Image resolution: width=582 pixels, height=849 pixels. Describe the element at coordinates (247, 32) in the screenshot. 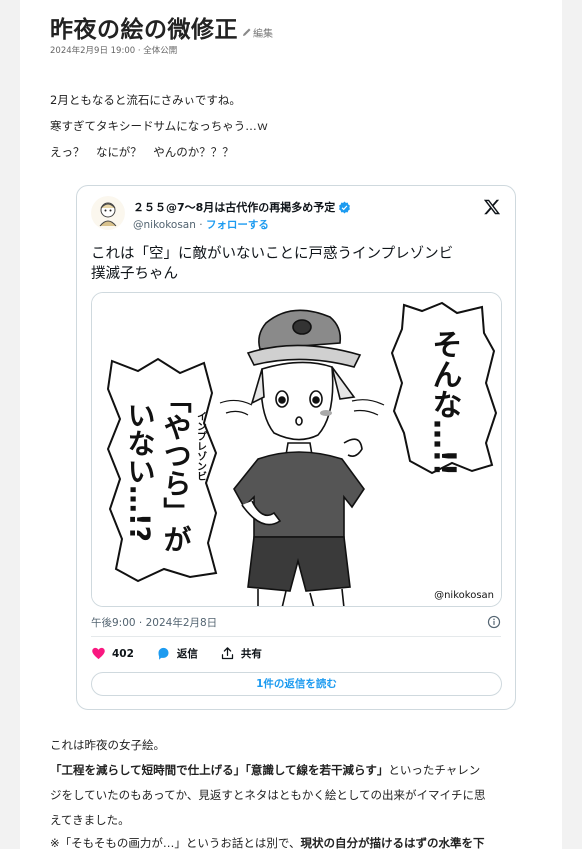

I see `pencil-icon` at that location.